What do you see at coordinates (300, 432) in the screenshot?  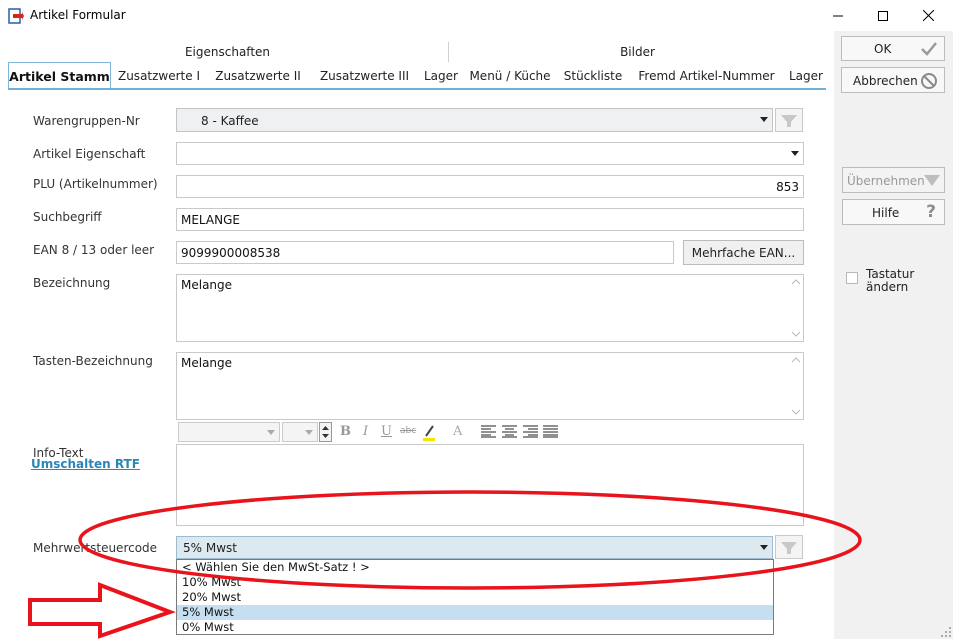 I see `font-size-select` at bounding box center [300, 432].